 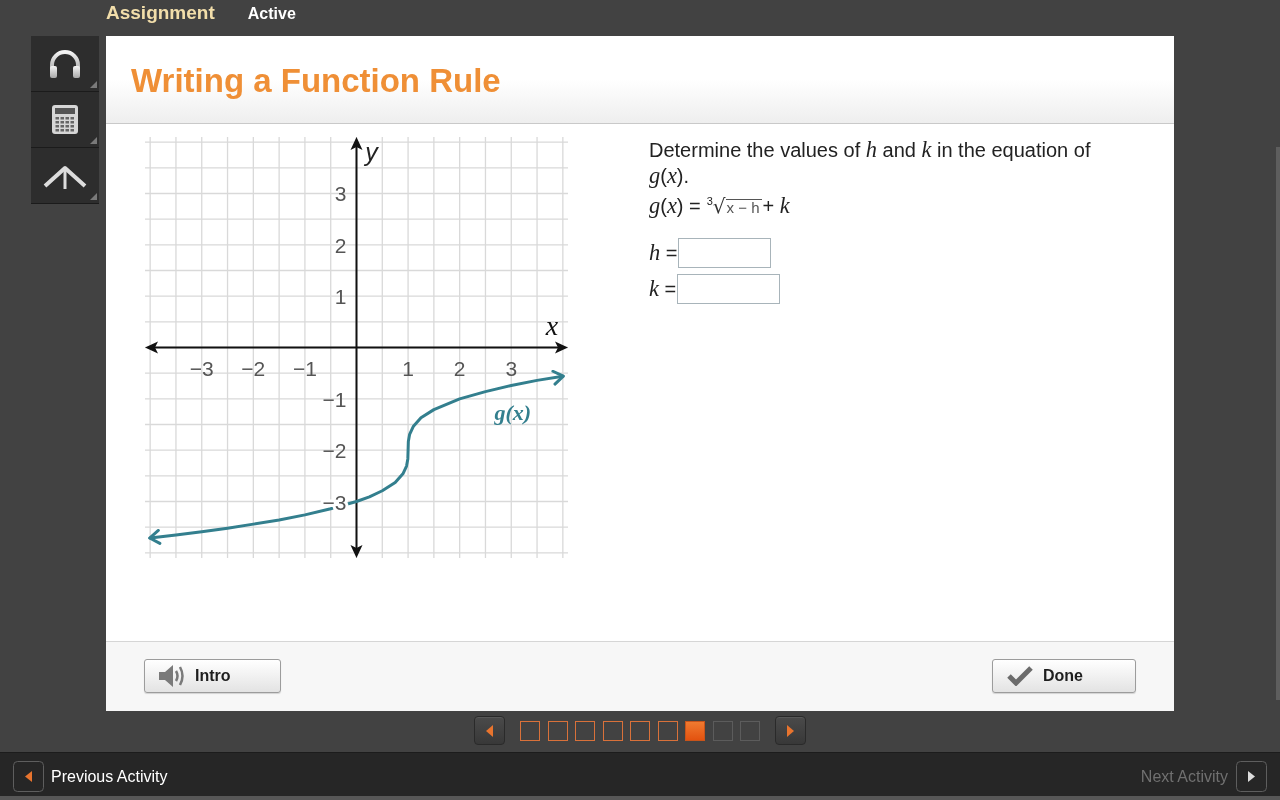 I want to click on lesson-title: Writing a Function Rule, so click(x=316, y=80).